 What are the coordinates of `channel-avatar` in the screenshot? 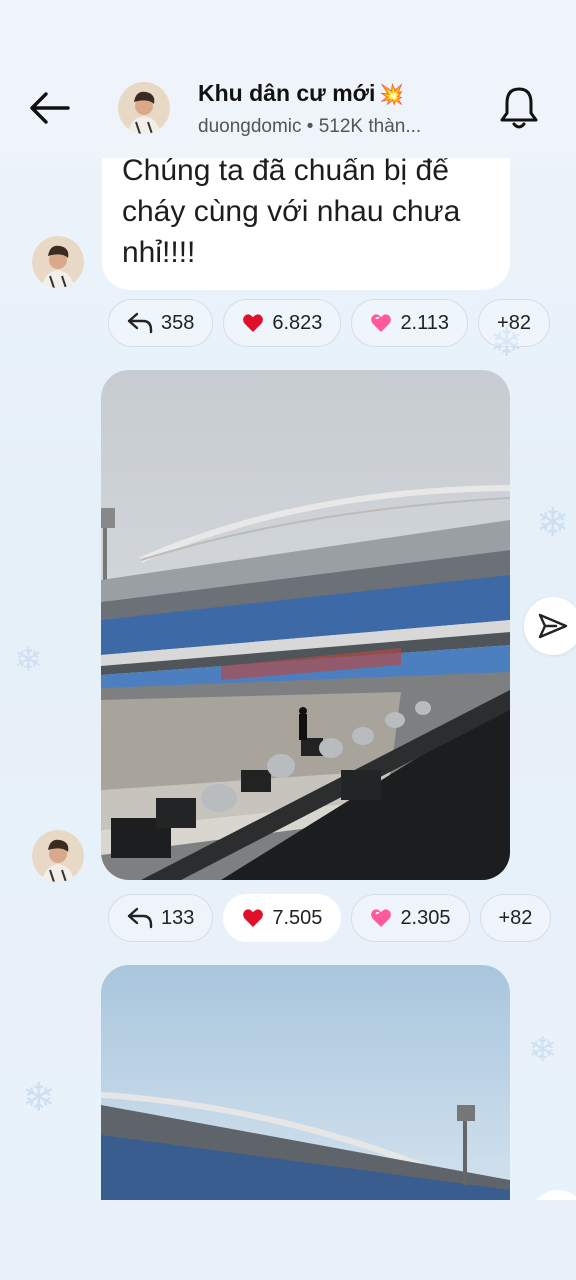 It's located at (144, 108).